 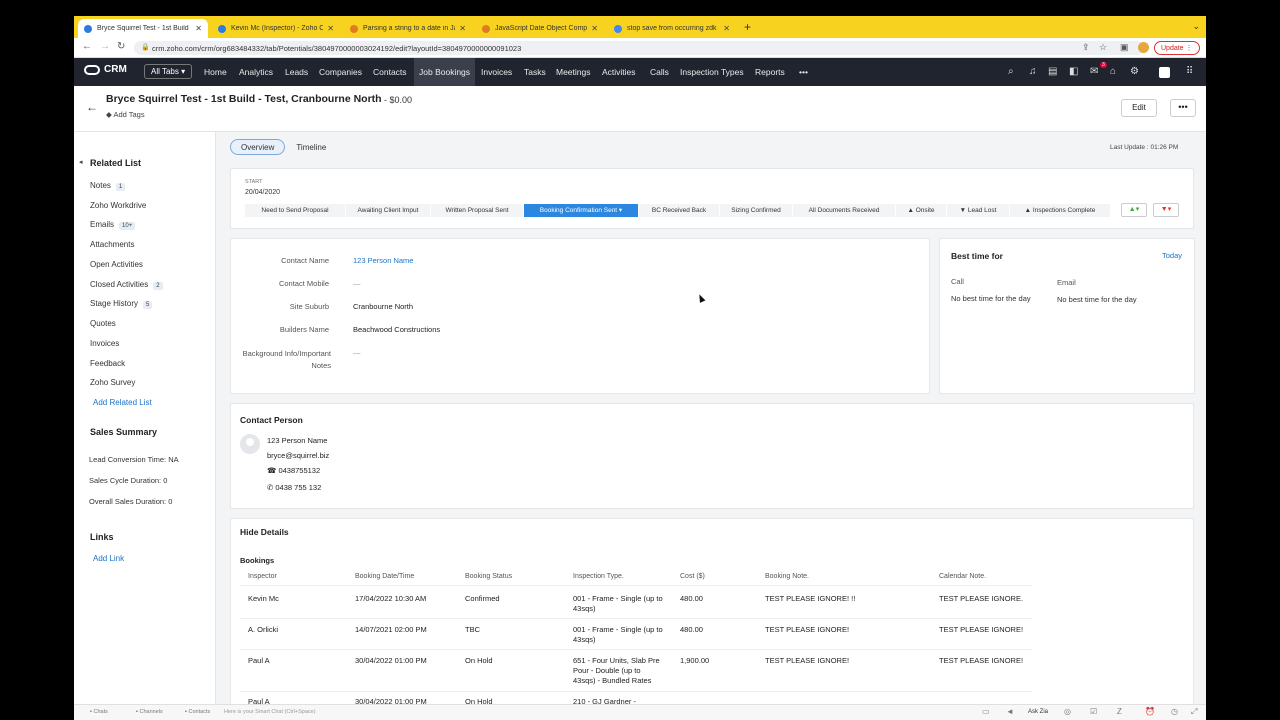 What do you see at coordinates (121, 46) in the screenshot?
I see `reload-icon: ↻` at bounding box center [121, 46].